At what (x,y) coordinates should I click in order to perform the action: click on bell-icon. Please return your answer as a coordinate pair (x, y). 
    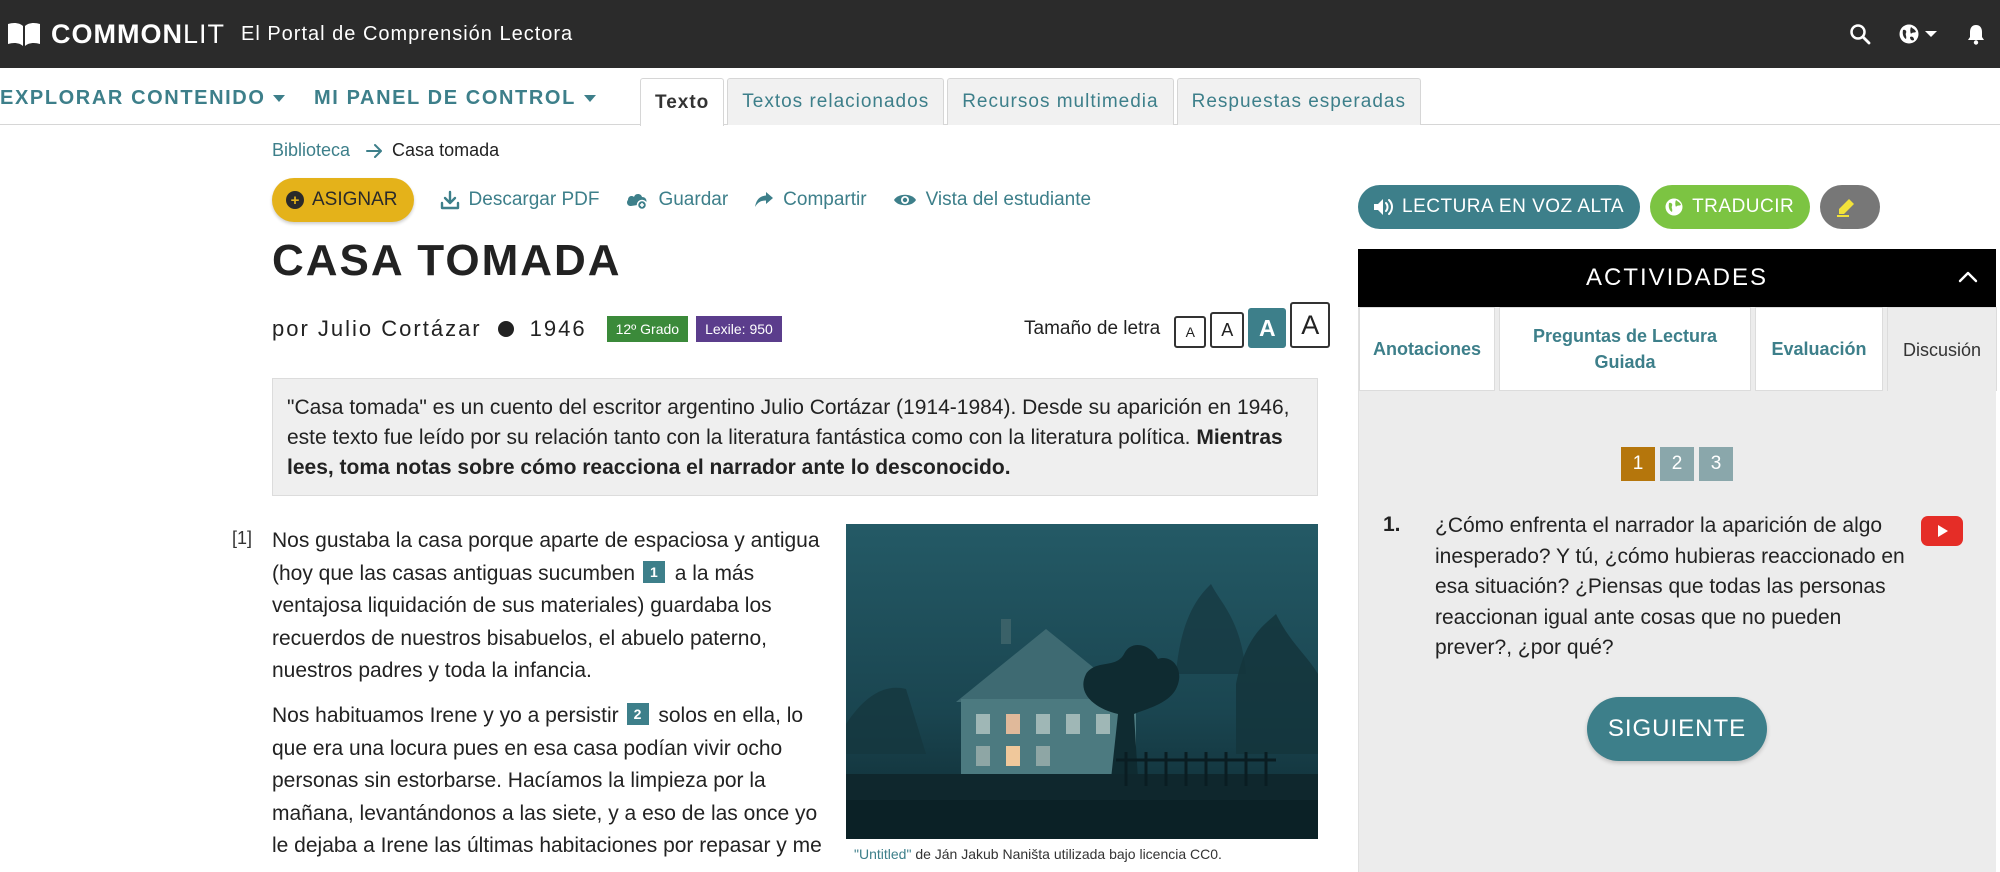
    Looking at the image, I should click on (1976, 34).